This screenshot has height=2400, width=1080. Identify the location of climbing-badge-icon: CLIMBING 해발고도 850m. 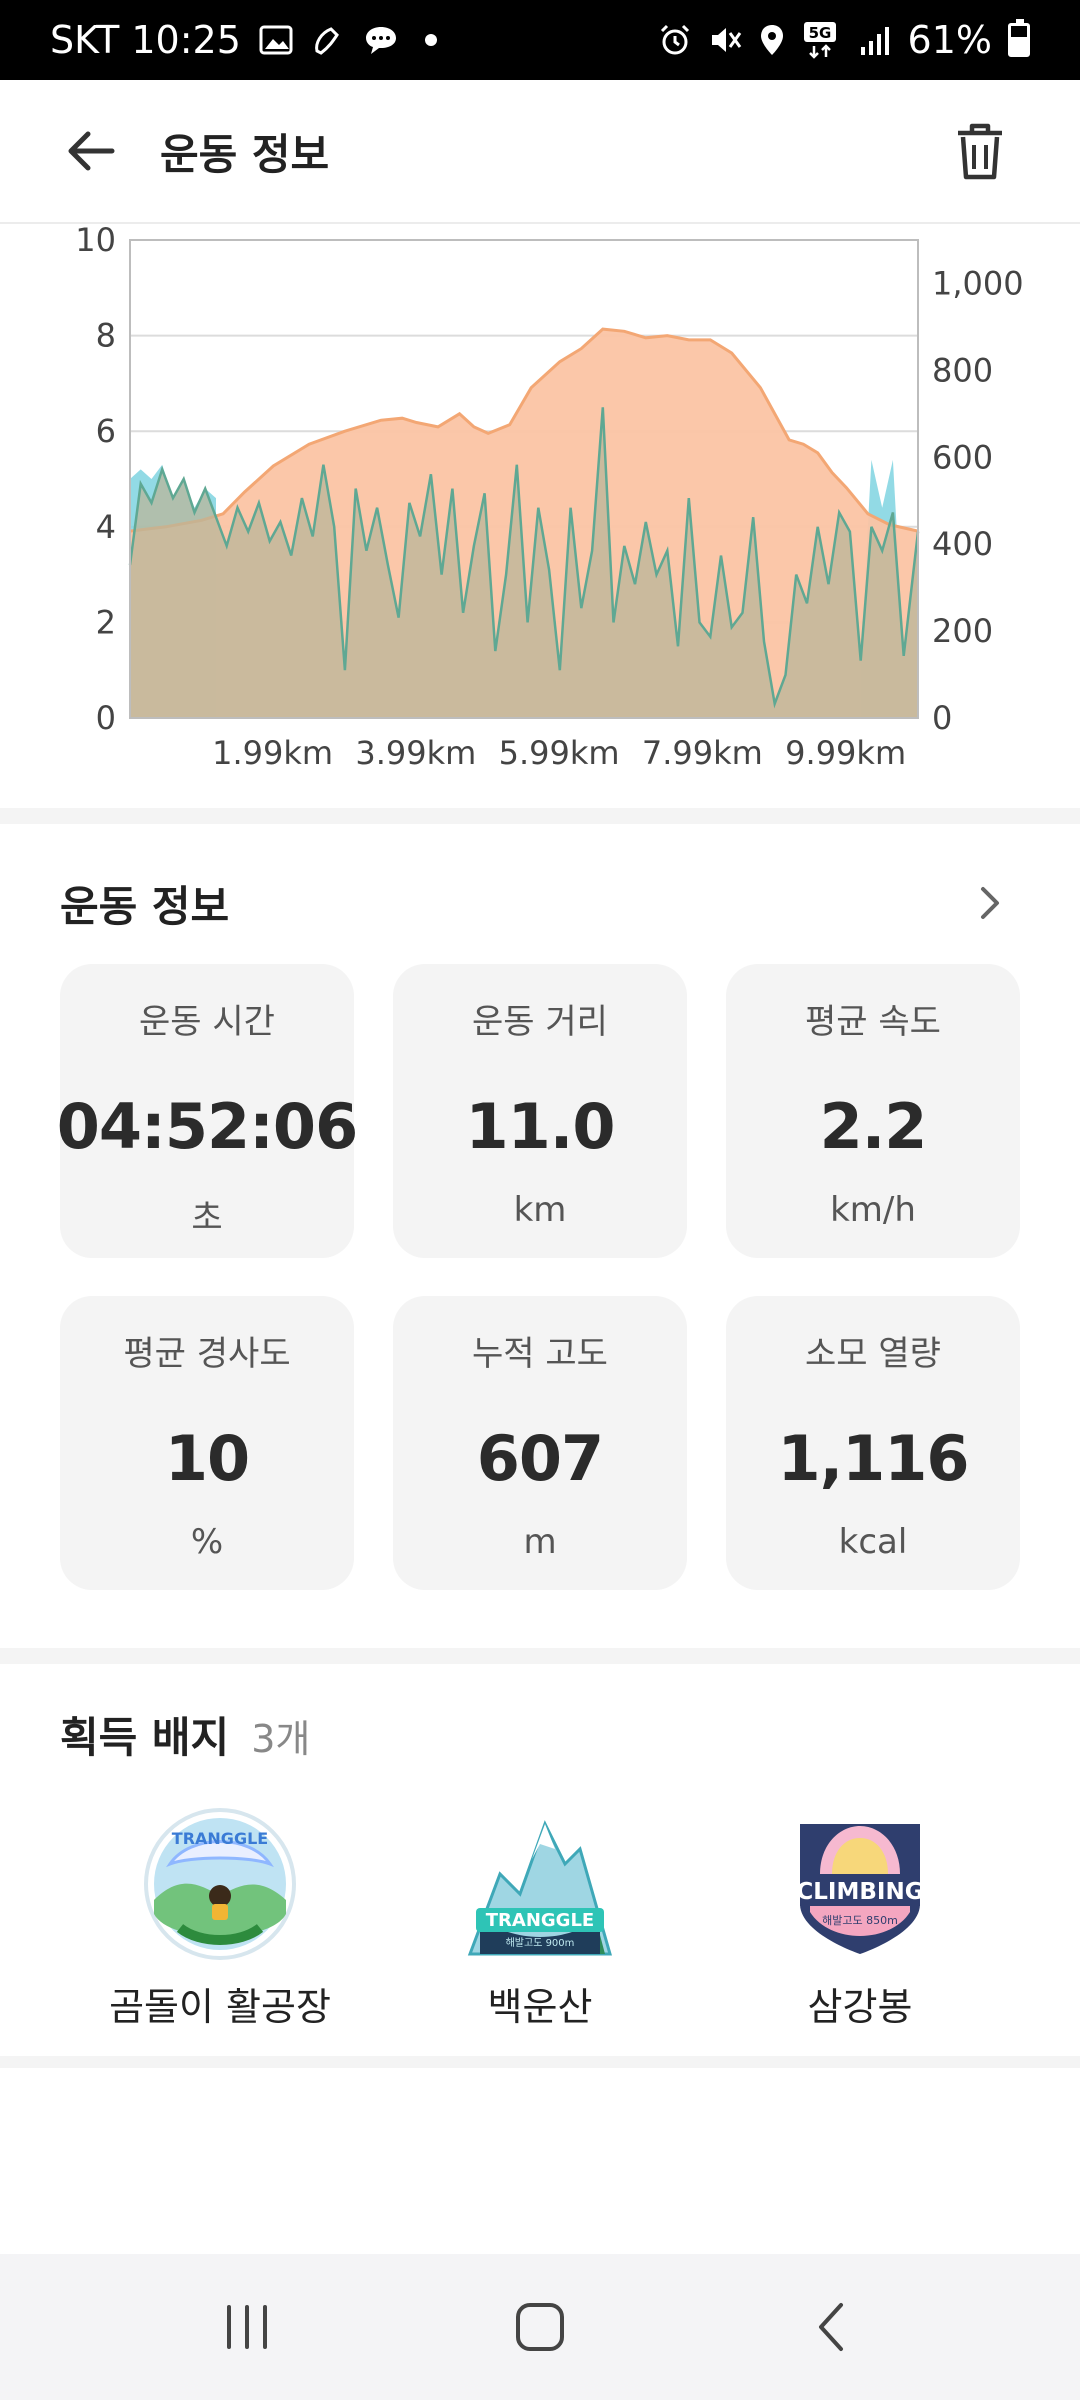
(860, 1884).